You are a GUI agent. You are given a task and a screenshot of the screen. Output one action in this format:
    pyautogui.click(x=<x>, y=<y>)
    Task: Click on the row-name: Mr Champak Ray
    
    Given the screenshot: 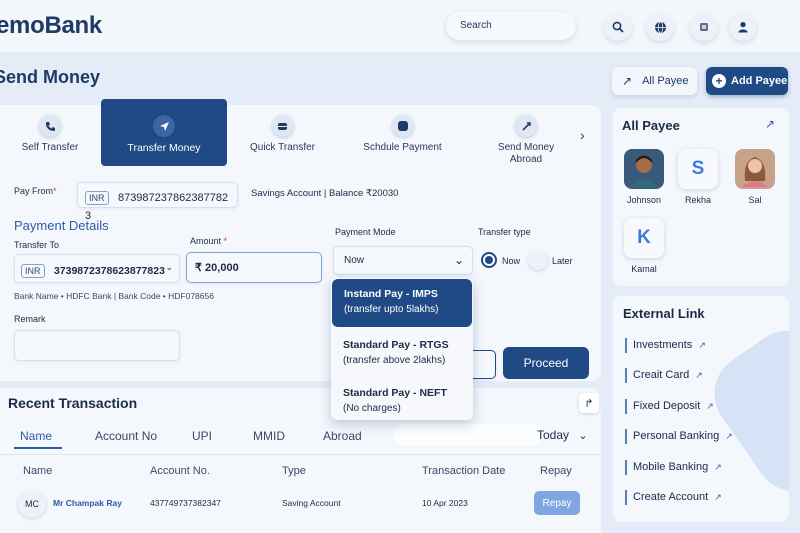 What is the action you would take?
    pyautogui.click(x=87, y=503)
    